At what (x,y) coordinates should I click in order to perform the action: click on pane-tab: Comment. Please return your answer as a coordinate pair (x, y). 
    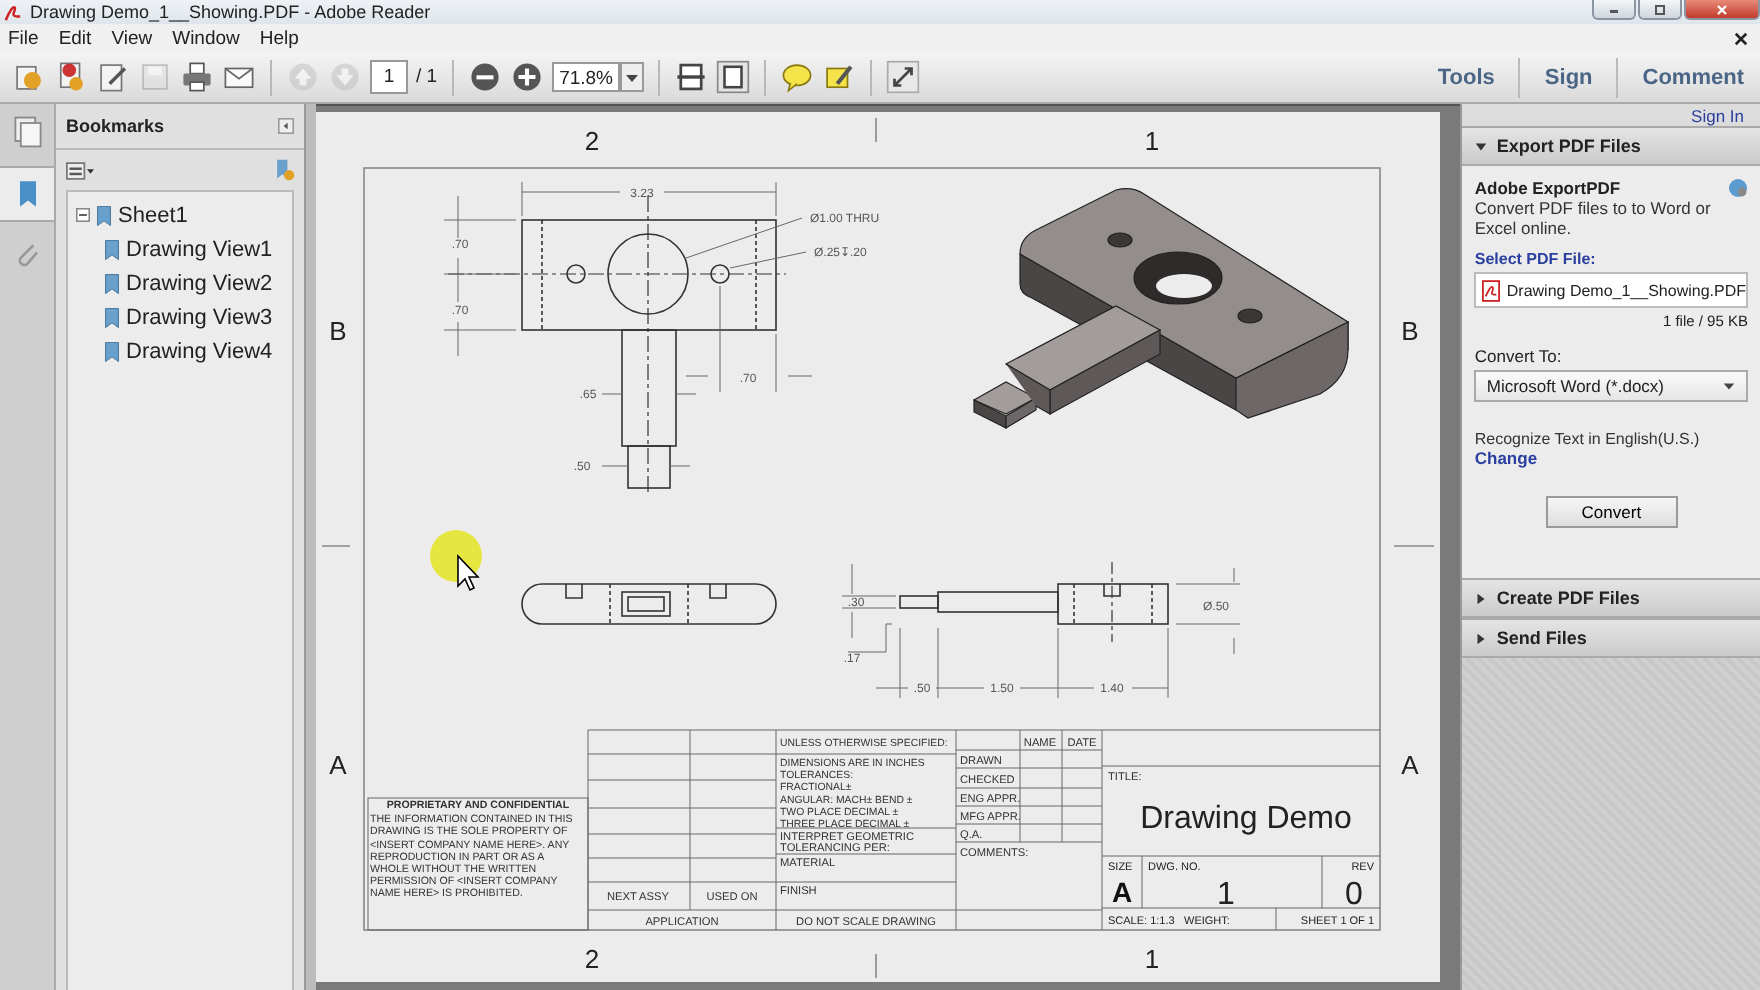
    Looking at the image, I should click on (1693, 77).